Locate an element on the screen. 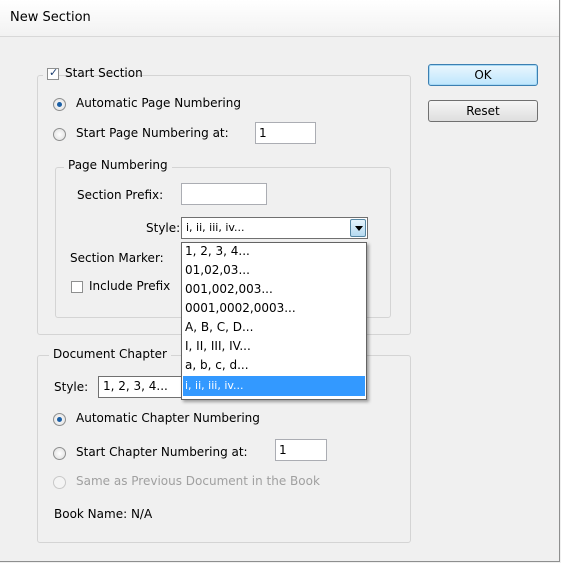  automatic-page-numbering-label: Automatic Page Numbering is located at coordinates (158, 103).